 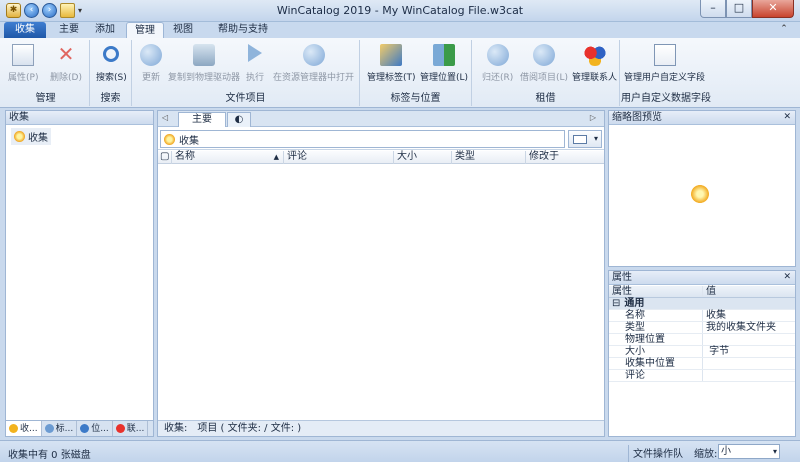 I want to click on property-row: 收集中位置, so click(x=702, y=364).